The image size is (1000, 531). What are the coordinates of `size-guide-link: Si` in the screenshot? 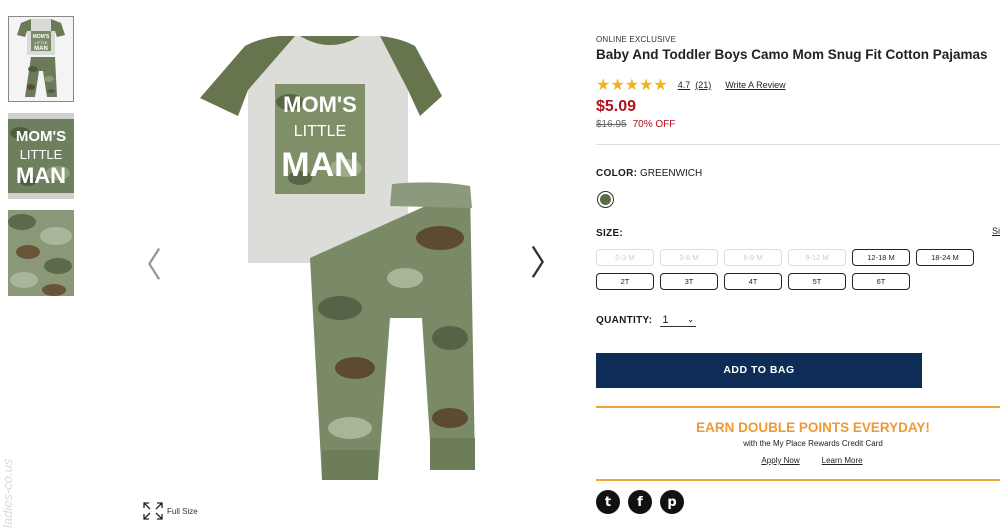 It's located at (996, 231).